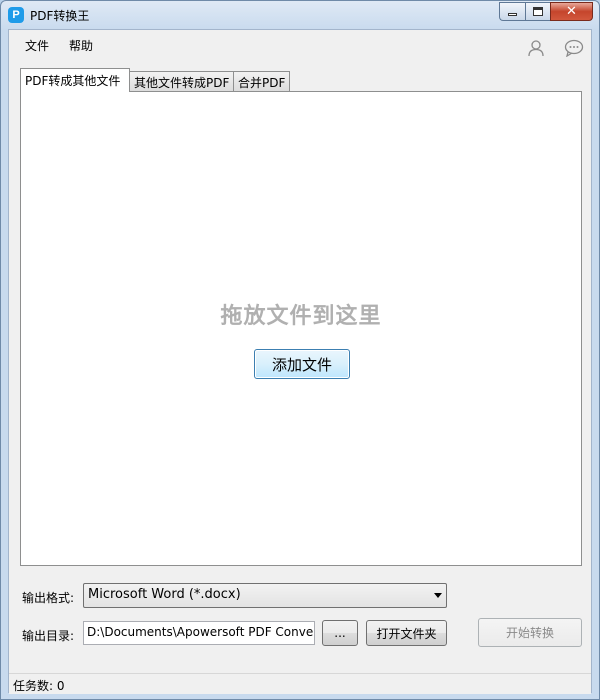 Image resolution: width=600 pixels, height=700 pixels. I want to click on close-button: ✕, so click(571, 11).